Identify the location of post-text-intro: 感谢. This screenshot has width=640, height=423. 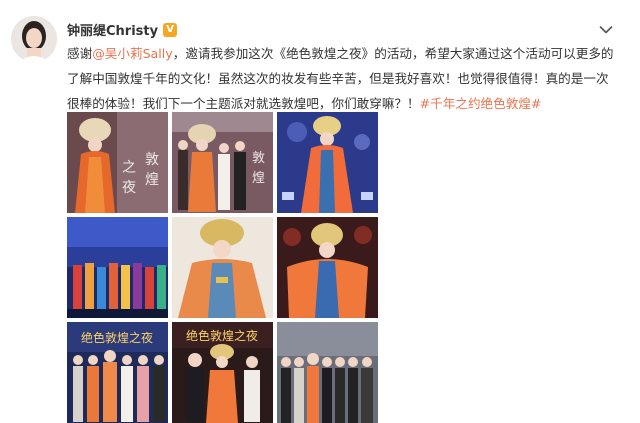
(80, 53).